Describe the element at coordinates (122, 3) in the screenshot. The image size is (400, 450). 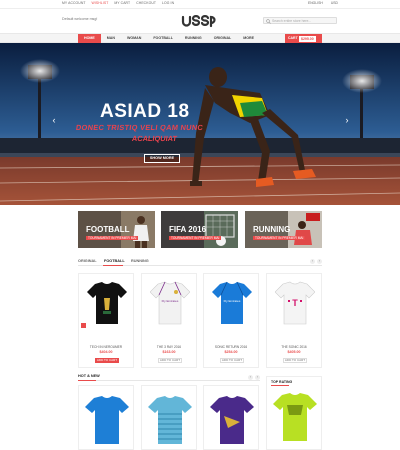
I see `my-cart-link: MY CART` at that location.